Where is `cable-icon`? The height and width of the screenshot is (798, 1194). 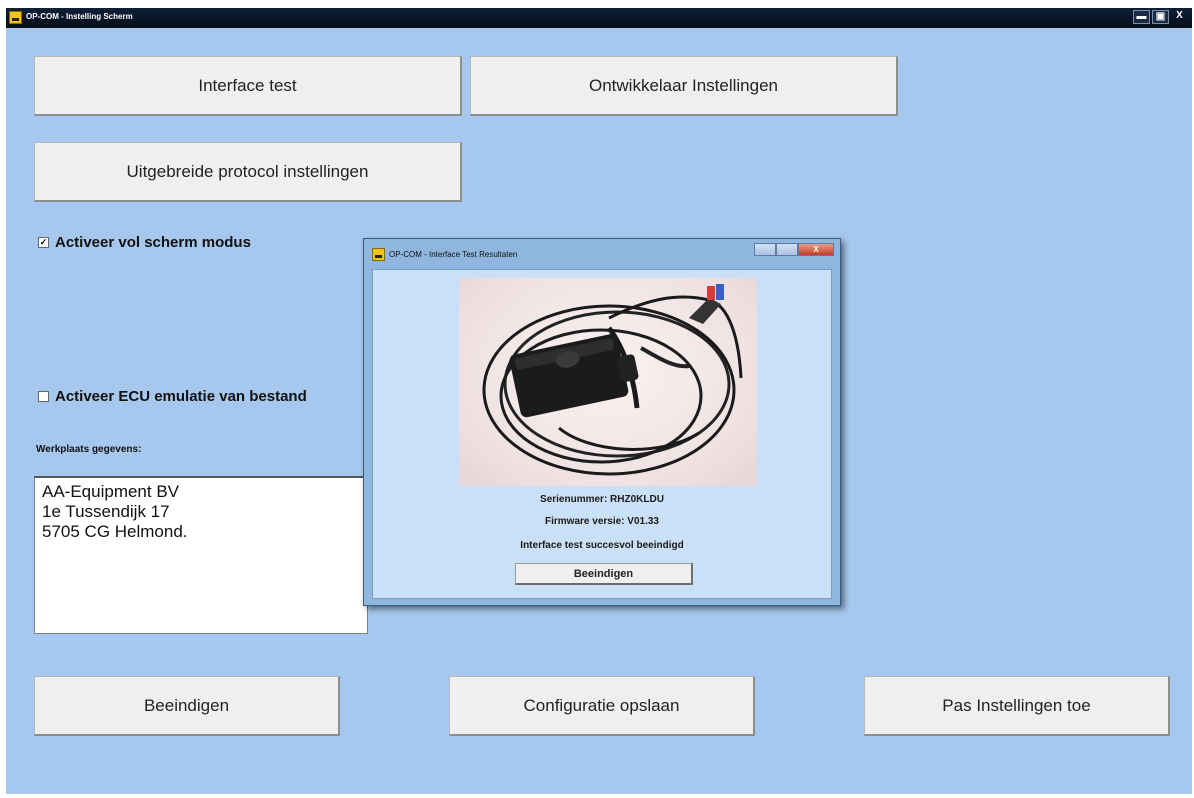
cable-icon is located at coordinates (612, 380).